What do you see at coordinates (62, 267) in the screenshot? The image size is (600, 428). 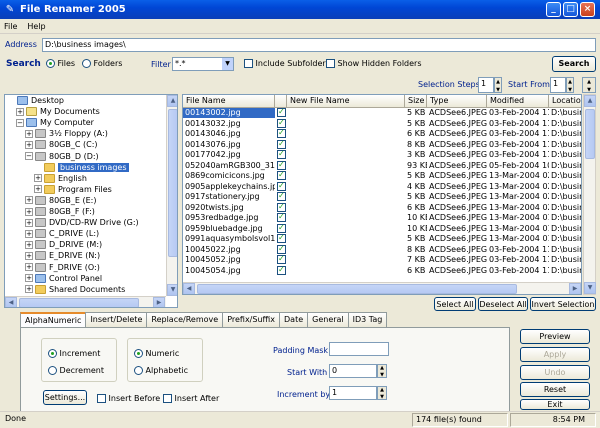 I see `tree-node: + F_DRIVE (O:)` at bounding box center [62, 267].